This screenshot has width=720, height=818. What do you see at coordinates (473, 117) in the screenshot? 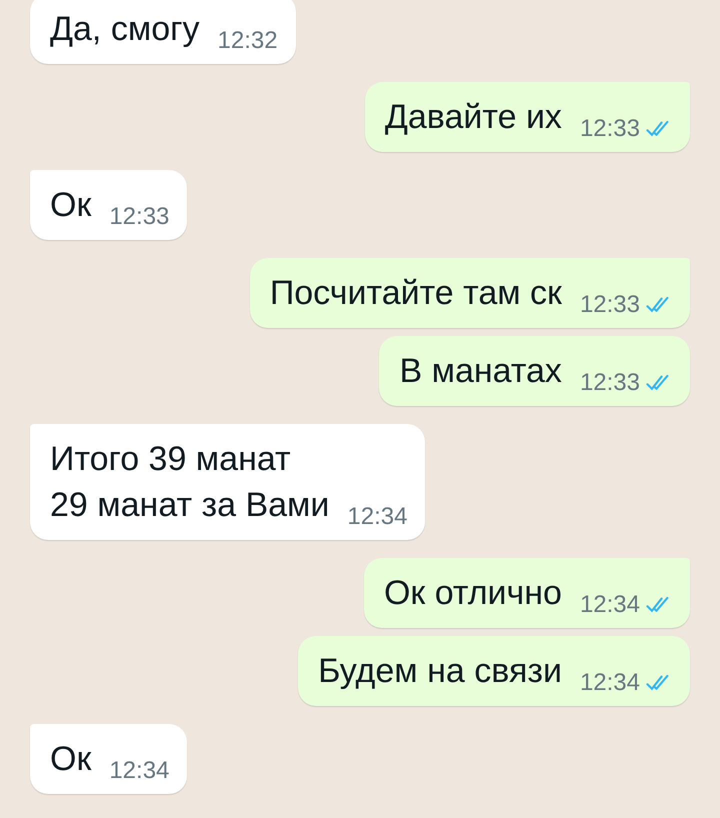
I see `message-text: Давайте их` at bounding box center [473, 117].